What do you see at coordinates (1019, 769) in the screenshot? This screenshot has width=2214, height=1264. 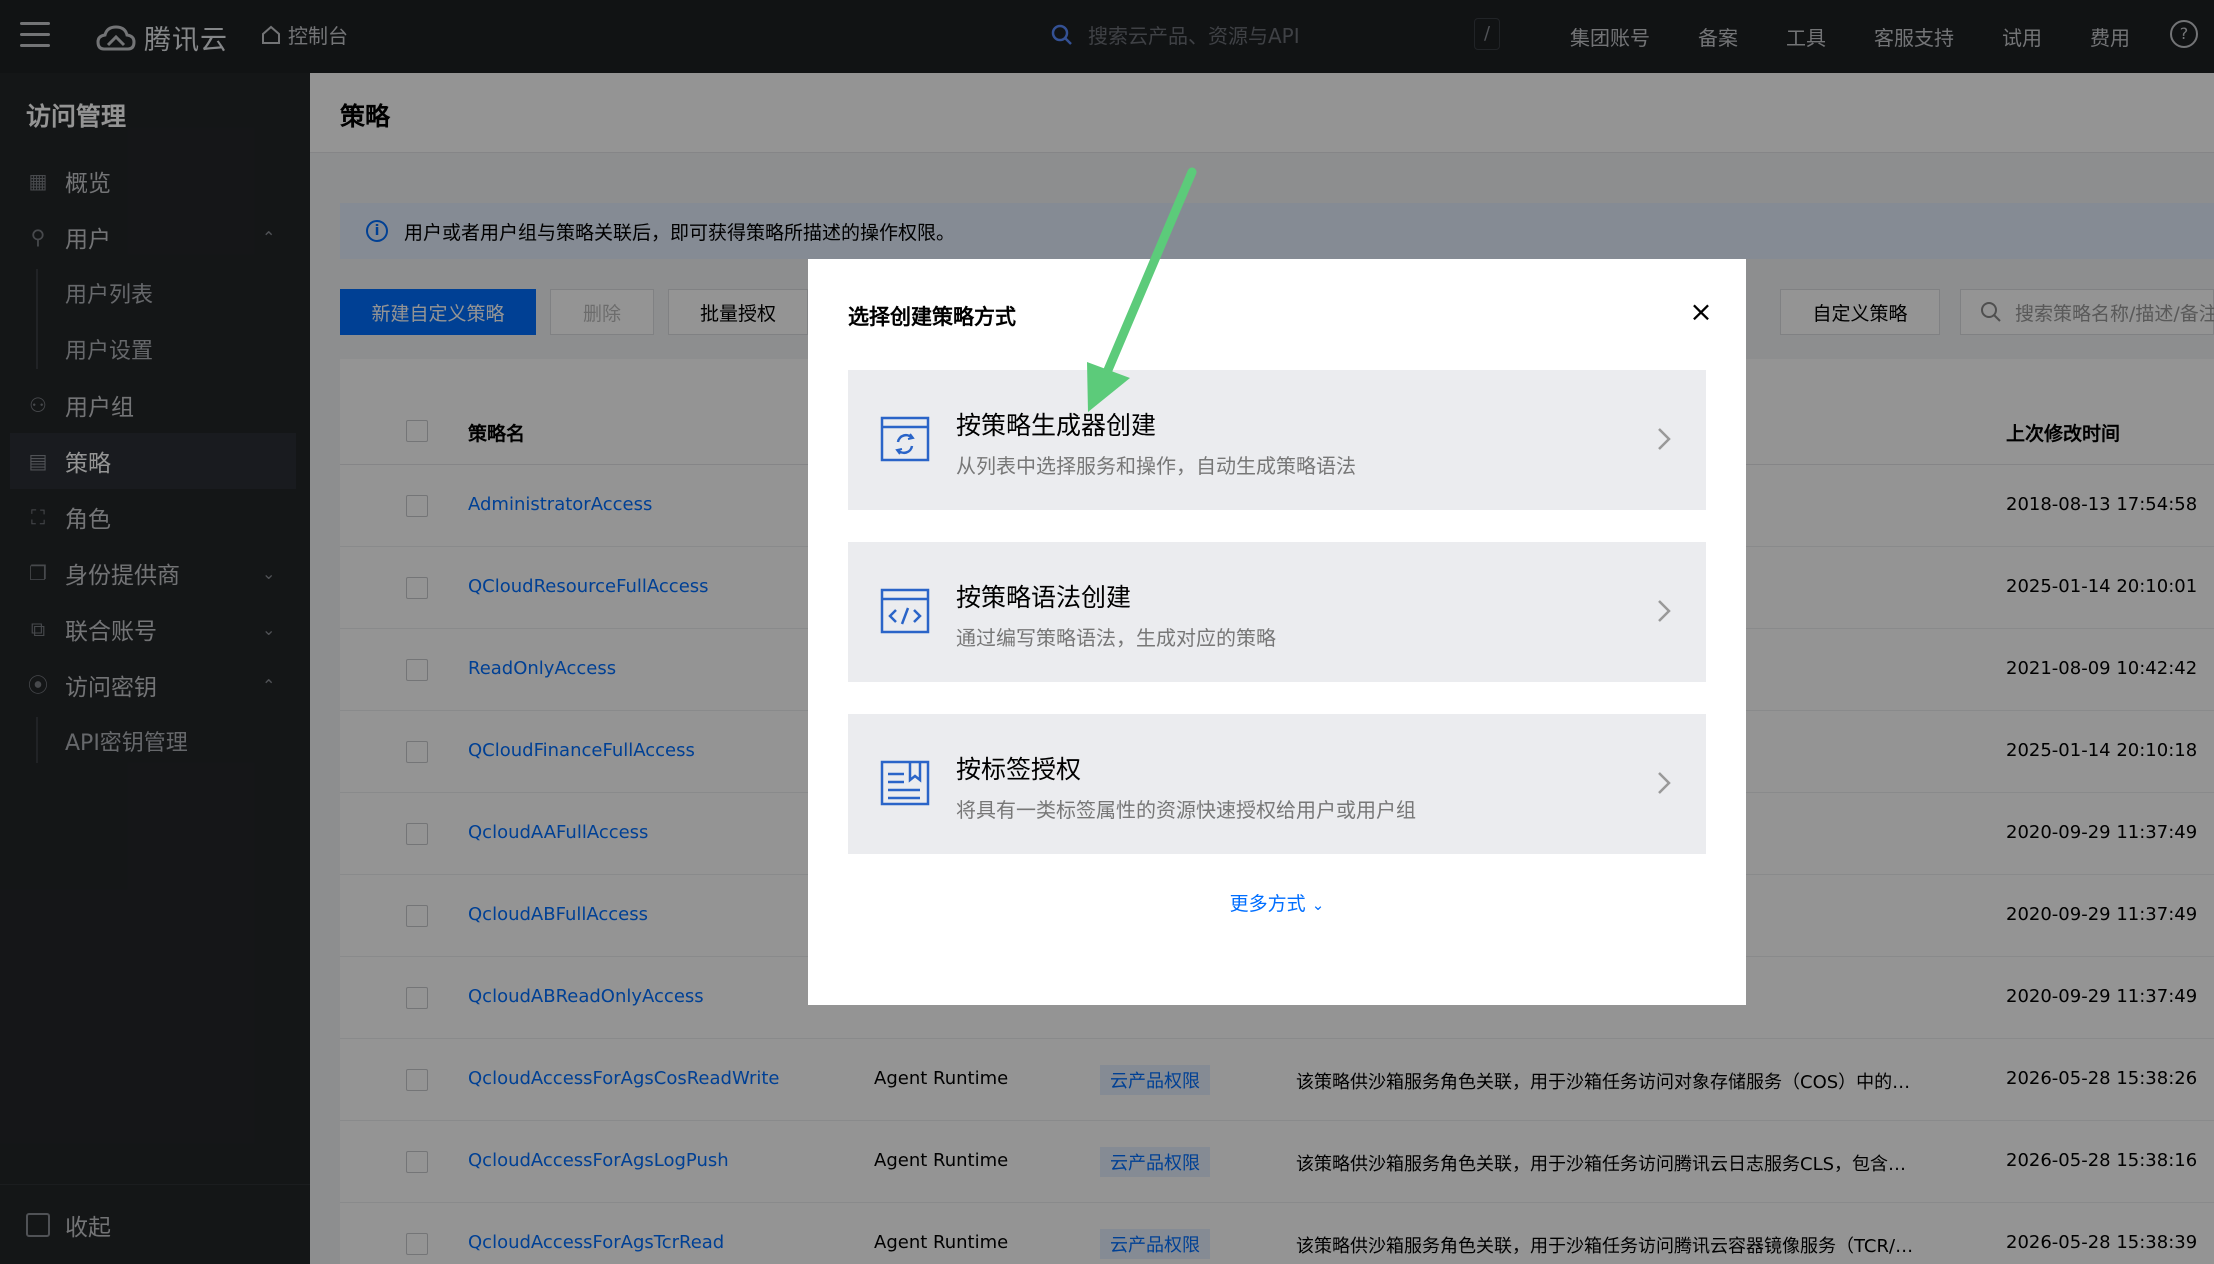 I see `option-title: 按标签授权` at bounding box center [1019, 769].